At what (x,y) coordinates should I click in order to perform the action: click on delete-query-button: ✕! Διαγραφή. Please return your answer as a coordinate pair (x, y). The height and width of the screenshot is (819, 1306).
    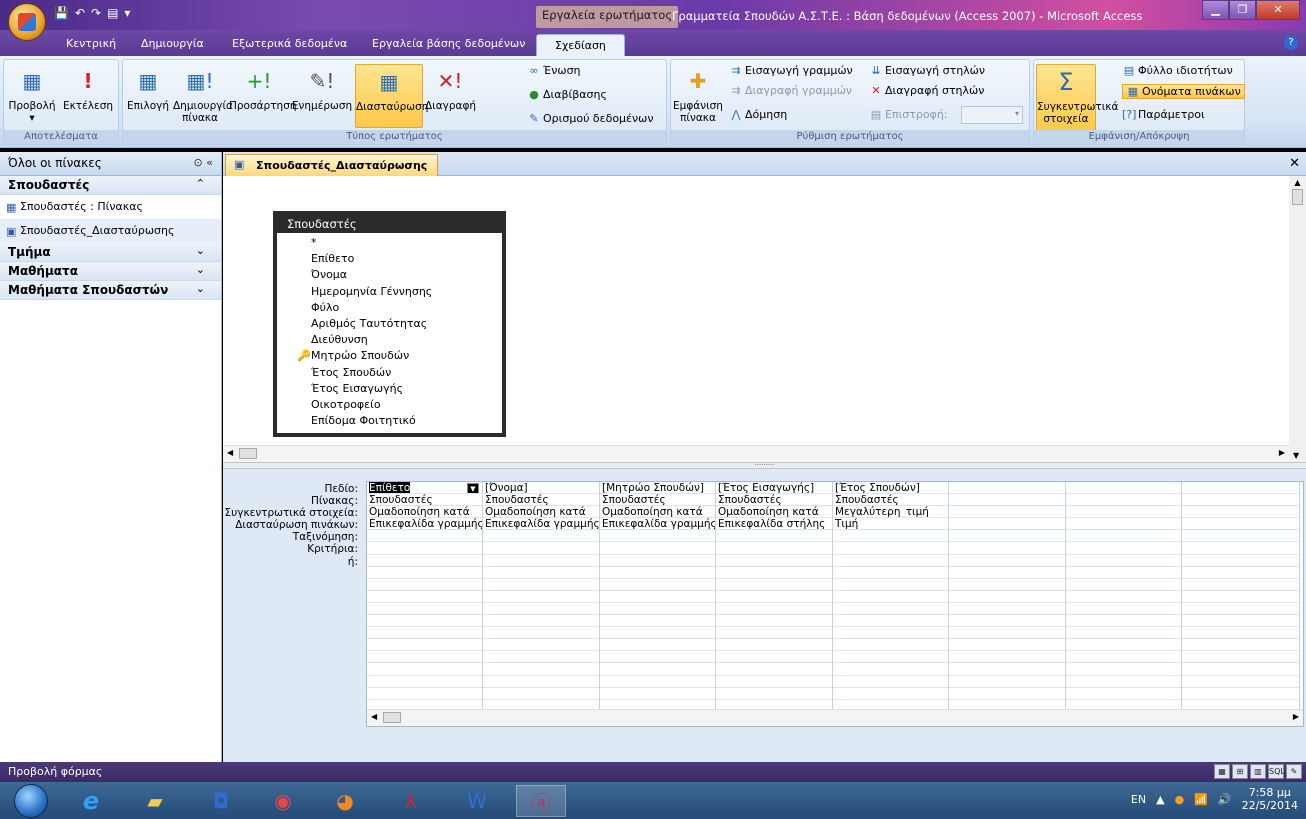
    Looking at the image, I should click on (450, 88).